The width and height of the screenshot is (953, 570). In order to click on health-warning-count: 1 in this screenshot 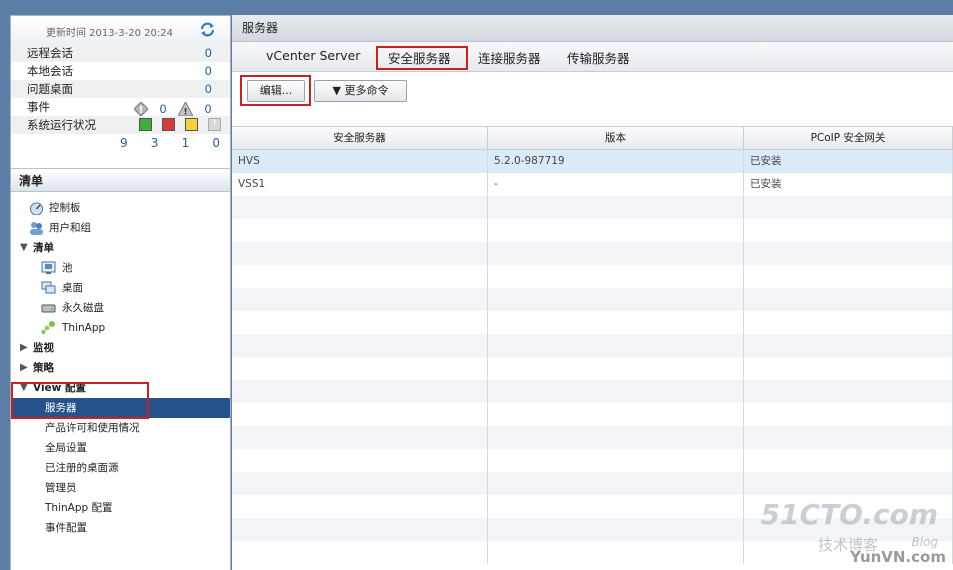, I will do `click(186, 143)`.